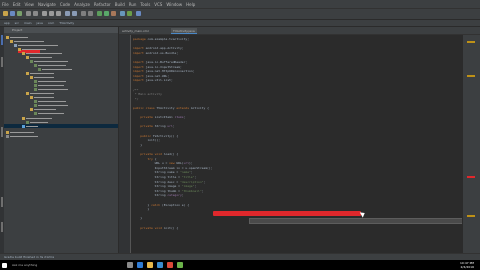  I want to click on selected-tree-row, so click(59, 126).